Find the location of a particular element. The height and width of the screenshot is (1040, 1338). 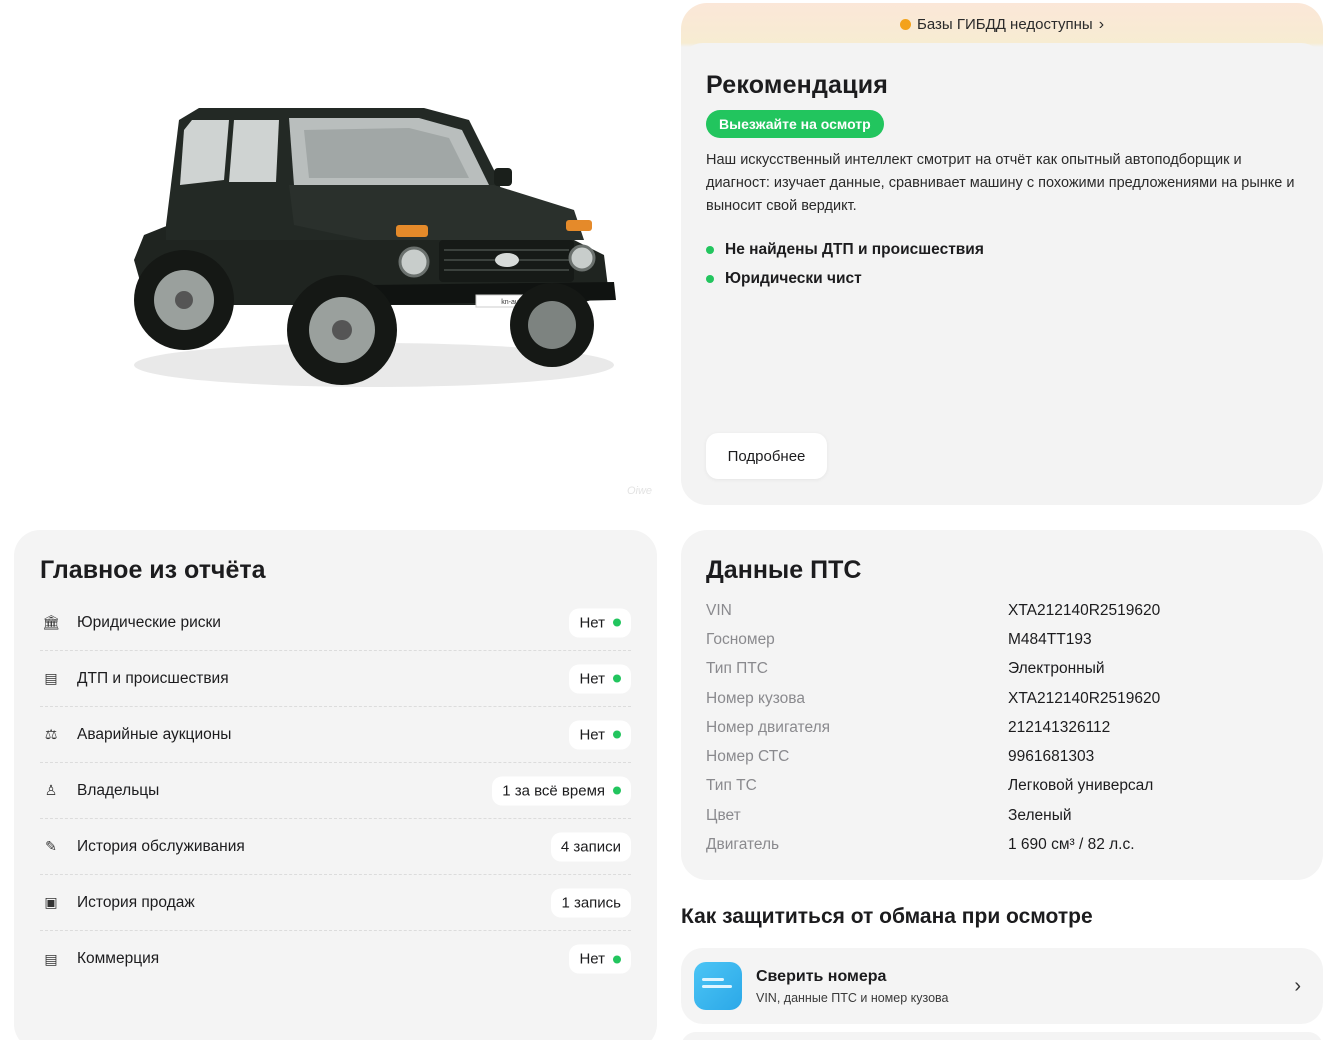

tip-title: Сверить номера is located at coordinates (821, 976).